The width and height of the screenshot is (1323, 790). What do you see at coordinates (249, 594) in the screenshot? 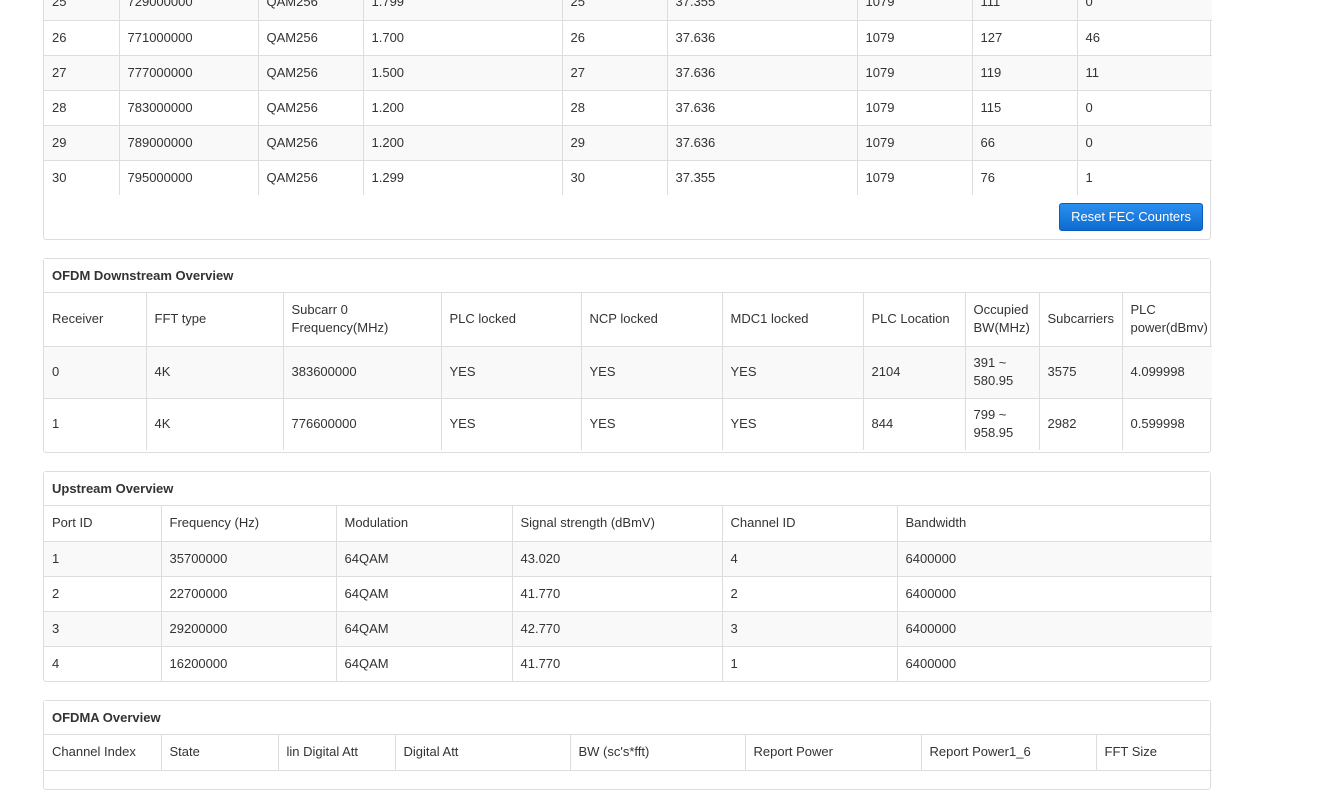
I see `table-cell: 22700000` at bounding box center [249, 594].